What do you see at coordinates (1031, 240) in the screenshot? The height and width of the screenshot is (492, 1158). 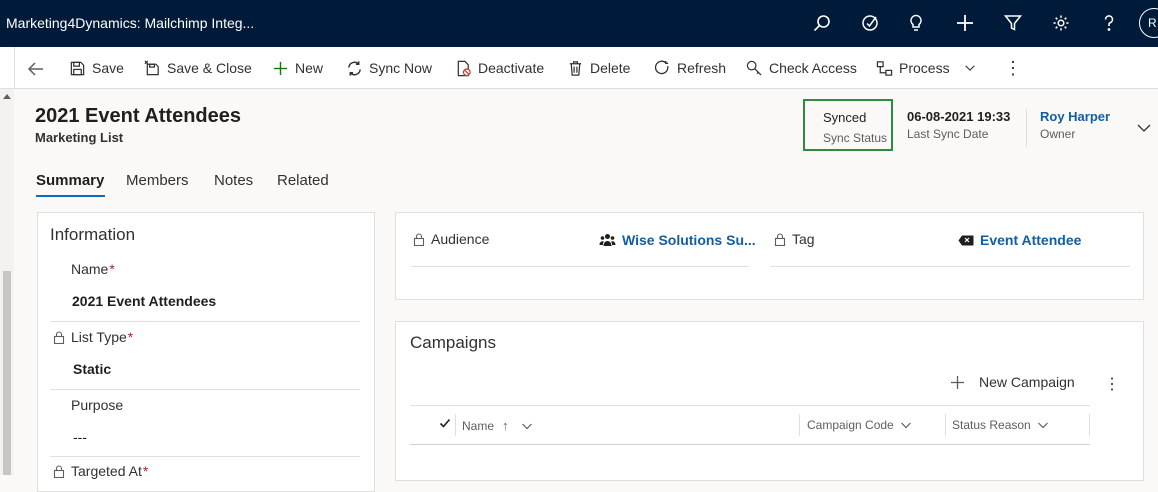 I see `tag-value: Event Attendee` at bounding box center [1031, 240].